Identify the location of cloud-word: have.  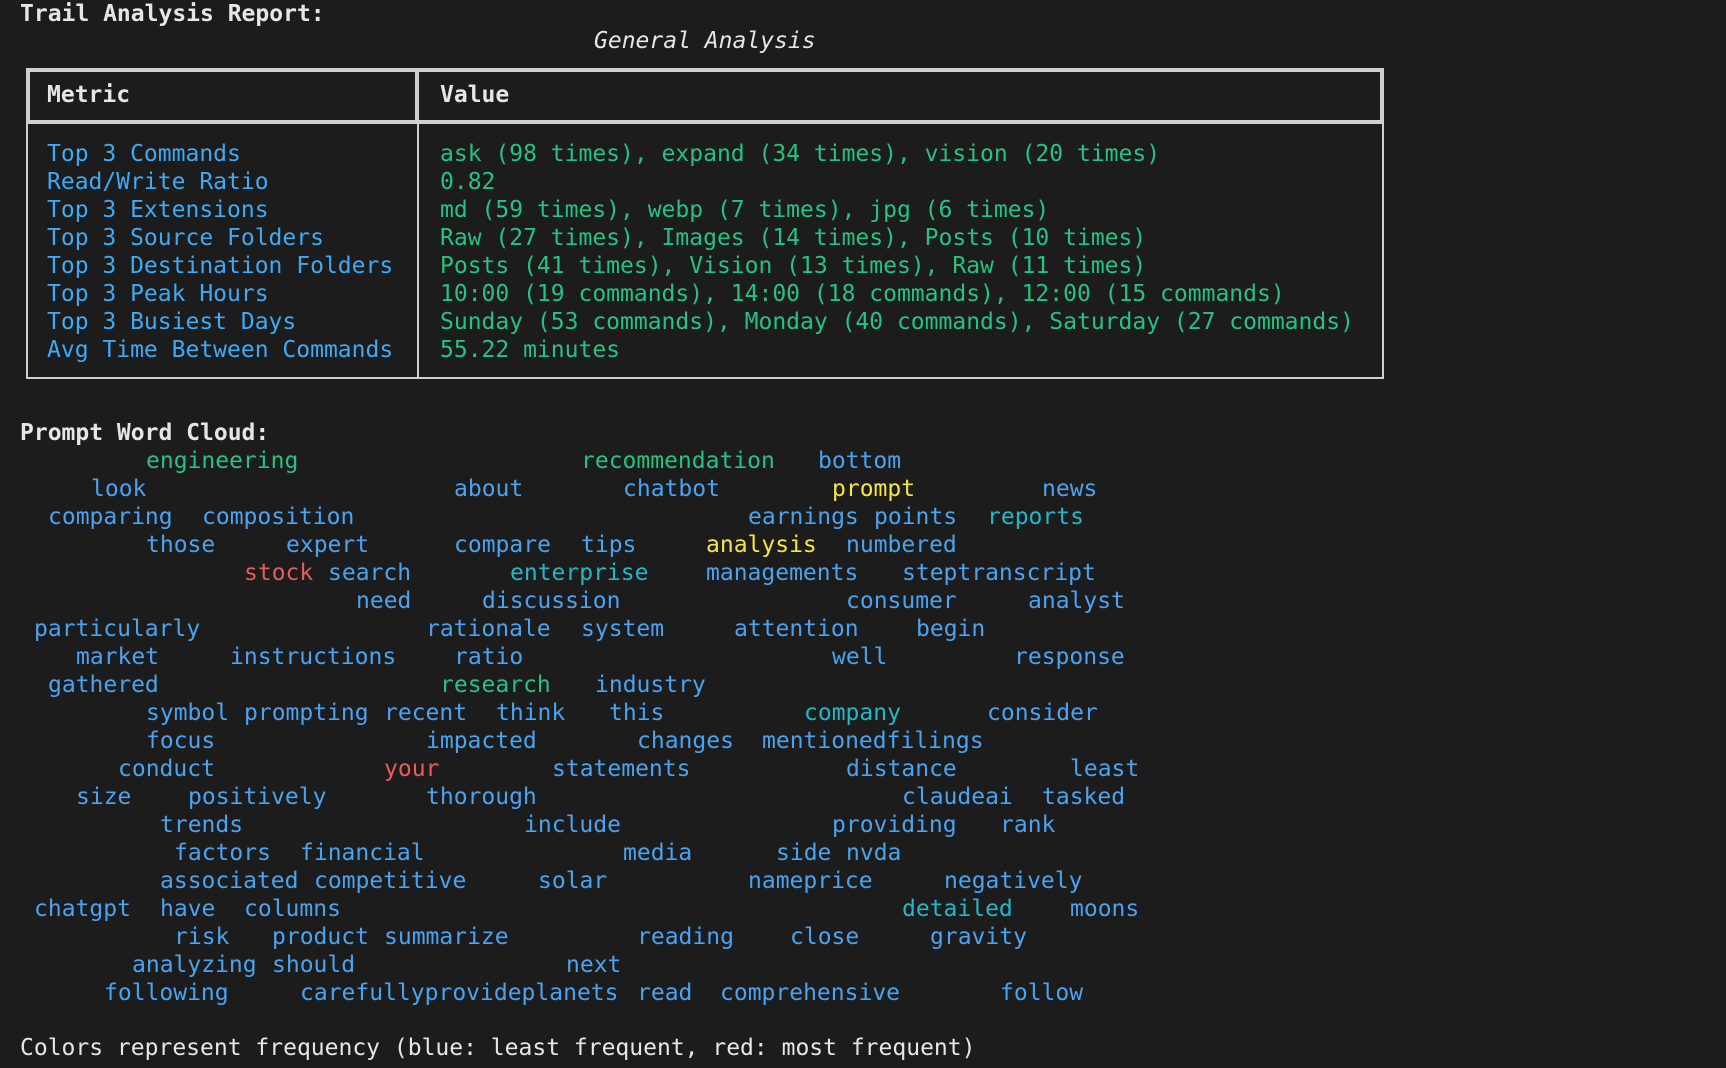
(188, 909).